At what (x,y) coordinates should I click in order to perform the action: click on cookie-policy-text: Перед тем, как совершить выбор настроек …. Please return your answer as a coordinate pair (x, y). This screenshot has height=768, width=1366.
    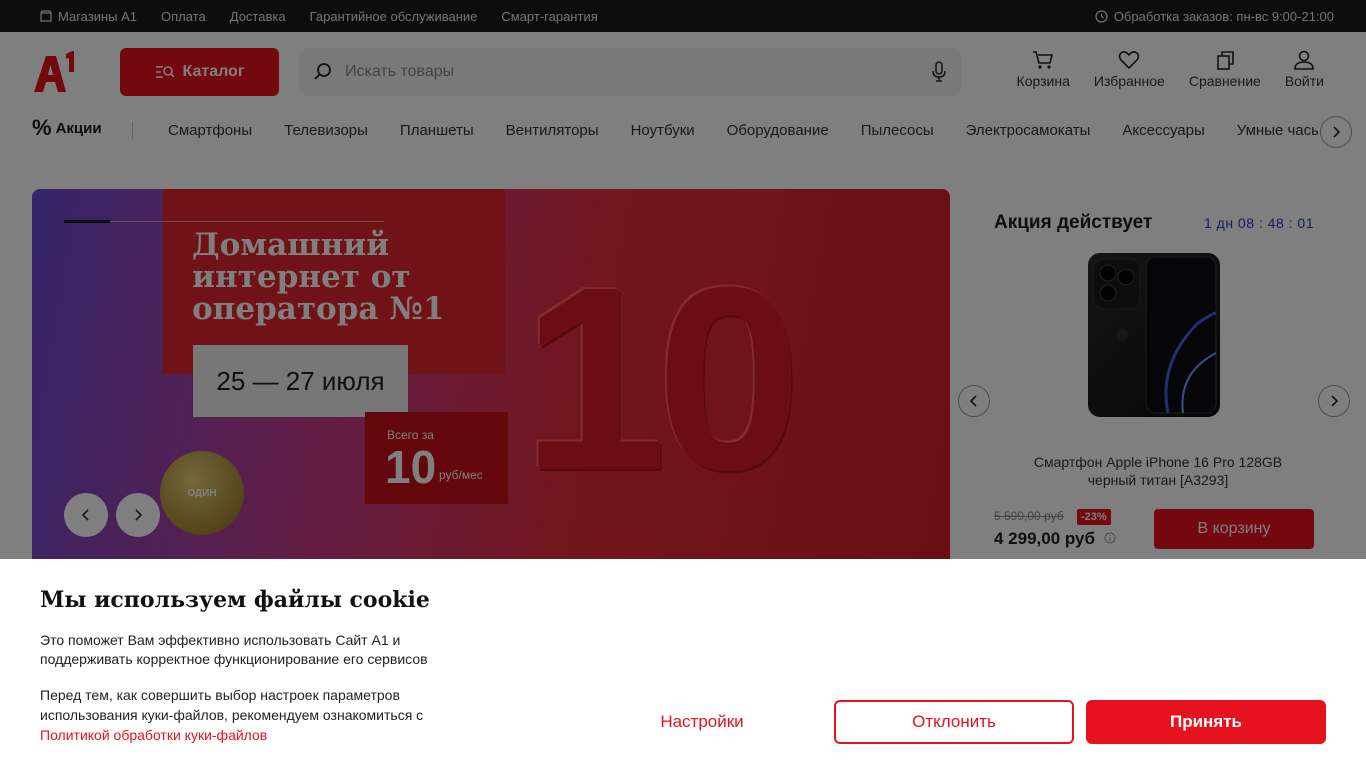
    Looking at the image, I should click on (232, 705).